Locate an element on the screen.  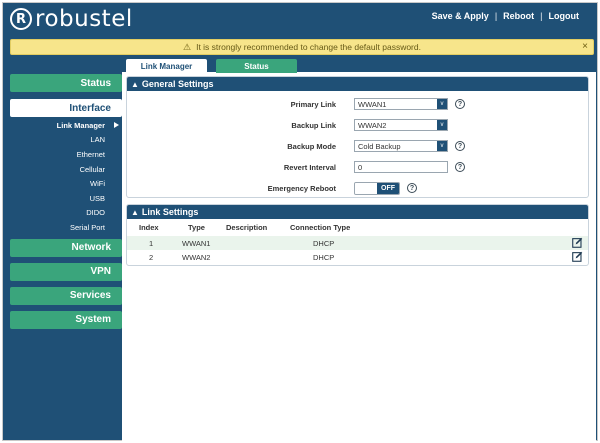
nav-sub-serial-port: Serial Port is located at coordinates (66, 227).